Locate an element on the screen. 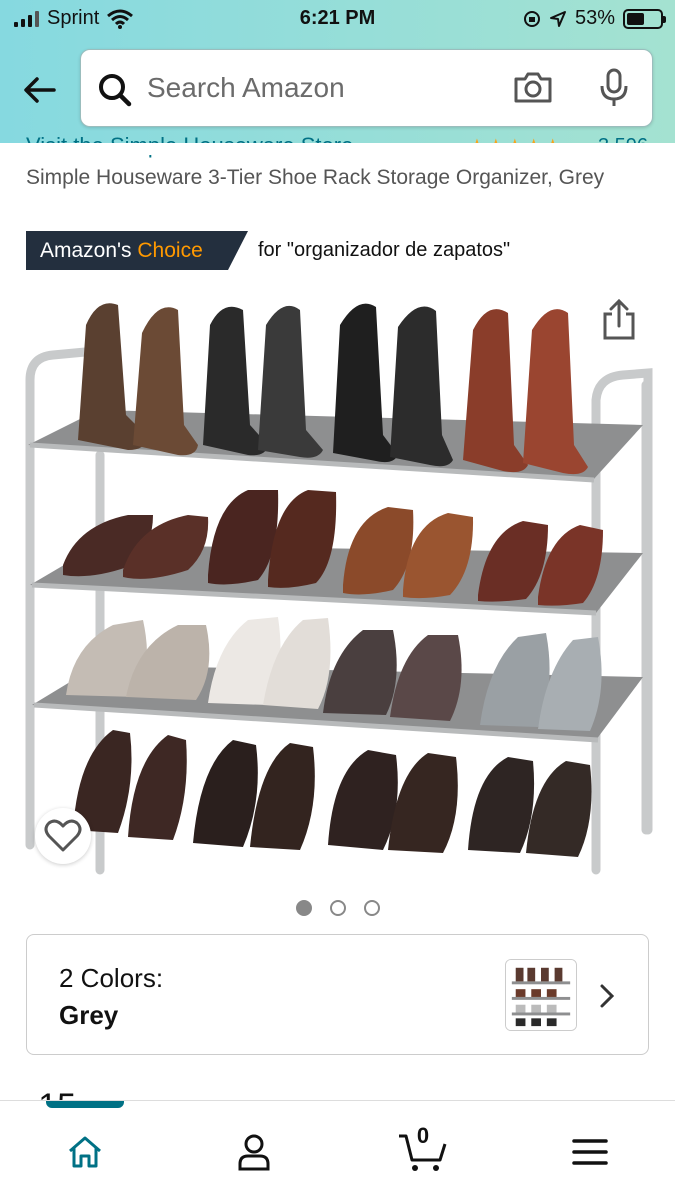 This screenshot has height=1200, width=675. amazons-choice-badge: Amazon's Choice is located at coordinates (137, 250).